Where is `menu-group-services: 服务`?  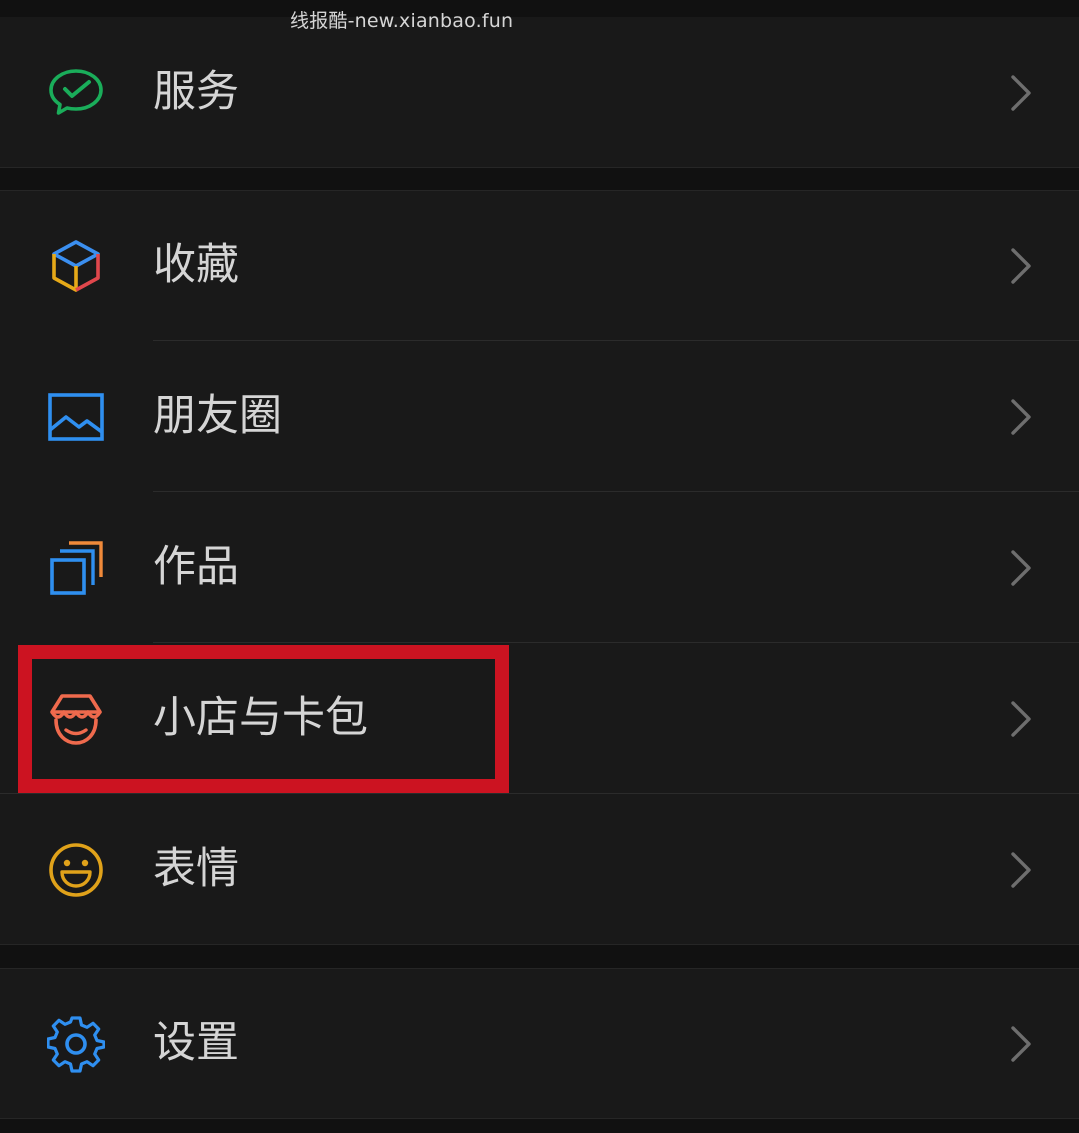 menu-group-services: 服务 is located at coordinates (539, 92).